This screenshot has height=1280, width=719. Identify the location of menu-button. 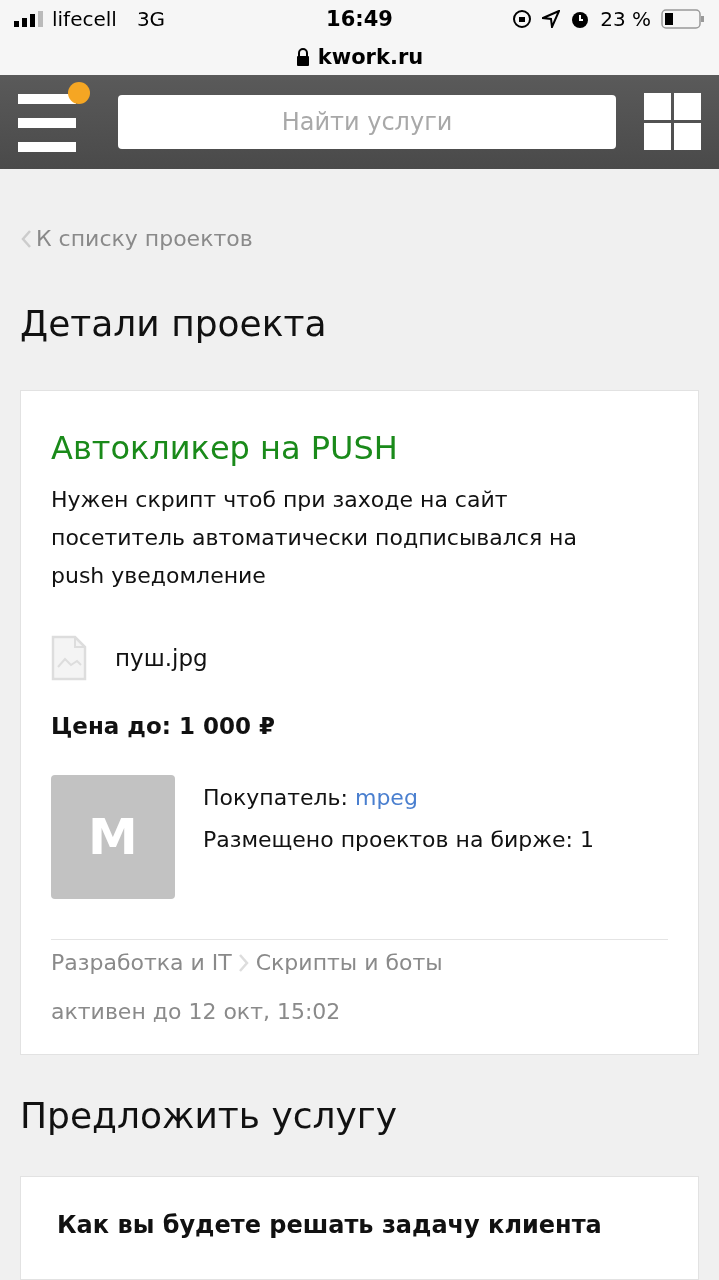
(54, 117).